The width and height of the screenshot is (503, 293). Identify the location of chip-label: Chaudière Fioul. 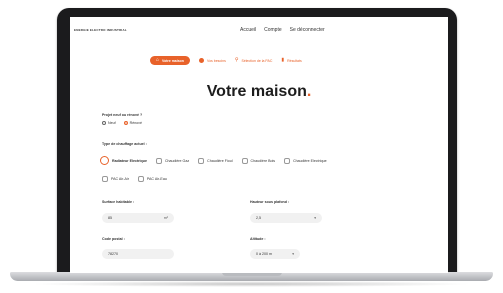
(220, 160).